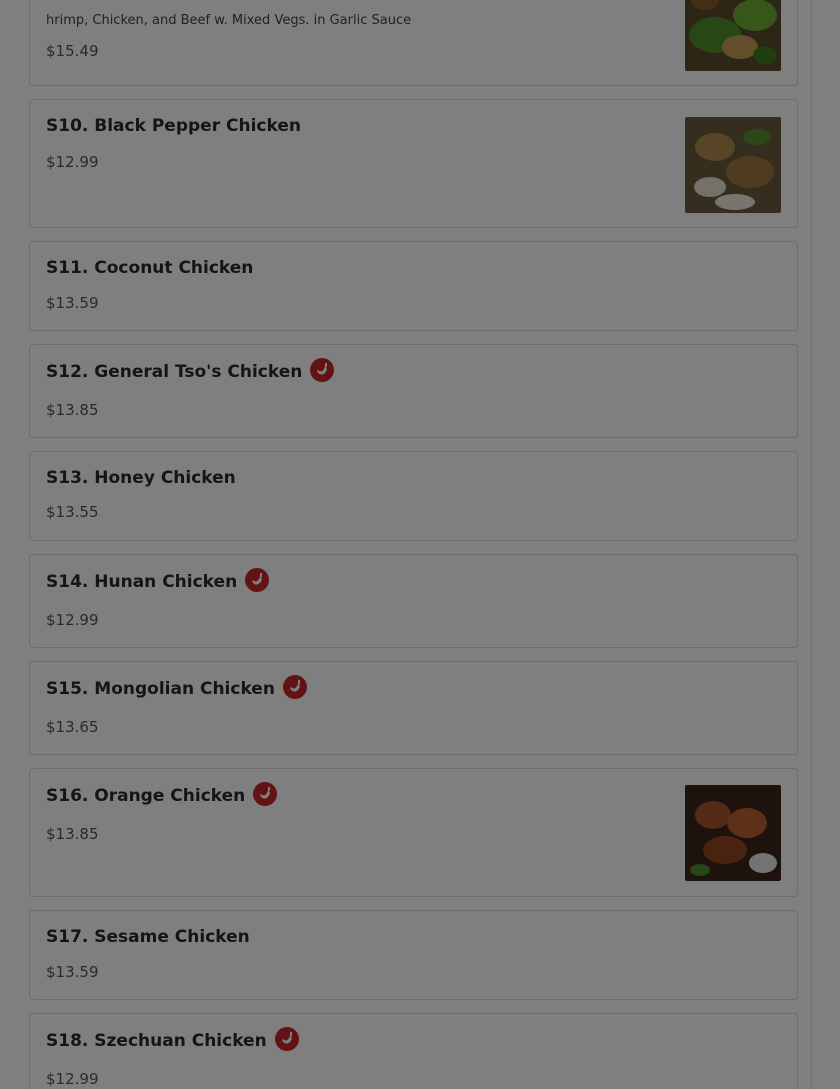 The width and height of the screenshot is (840, 1089). What do you see at coordinates (142, 582) in the screenshot?
I see `menu-item-name-text: S14. Hunan Chicken` at bounding box center [142, 582].